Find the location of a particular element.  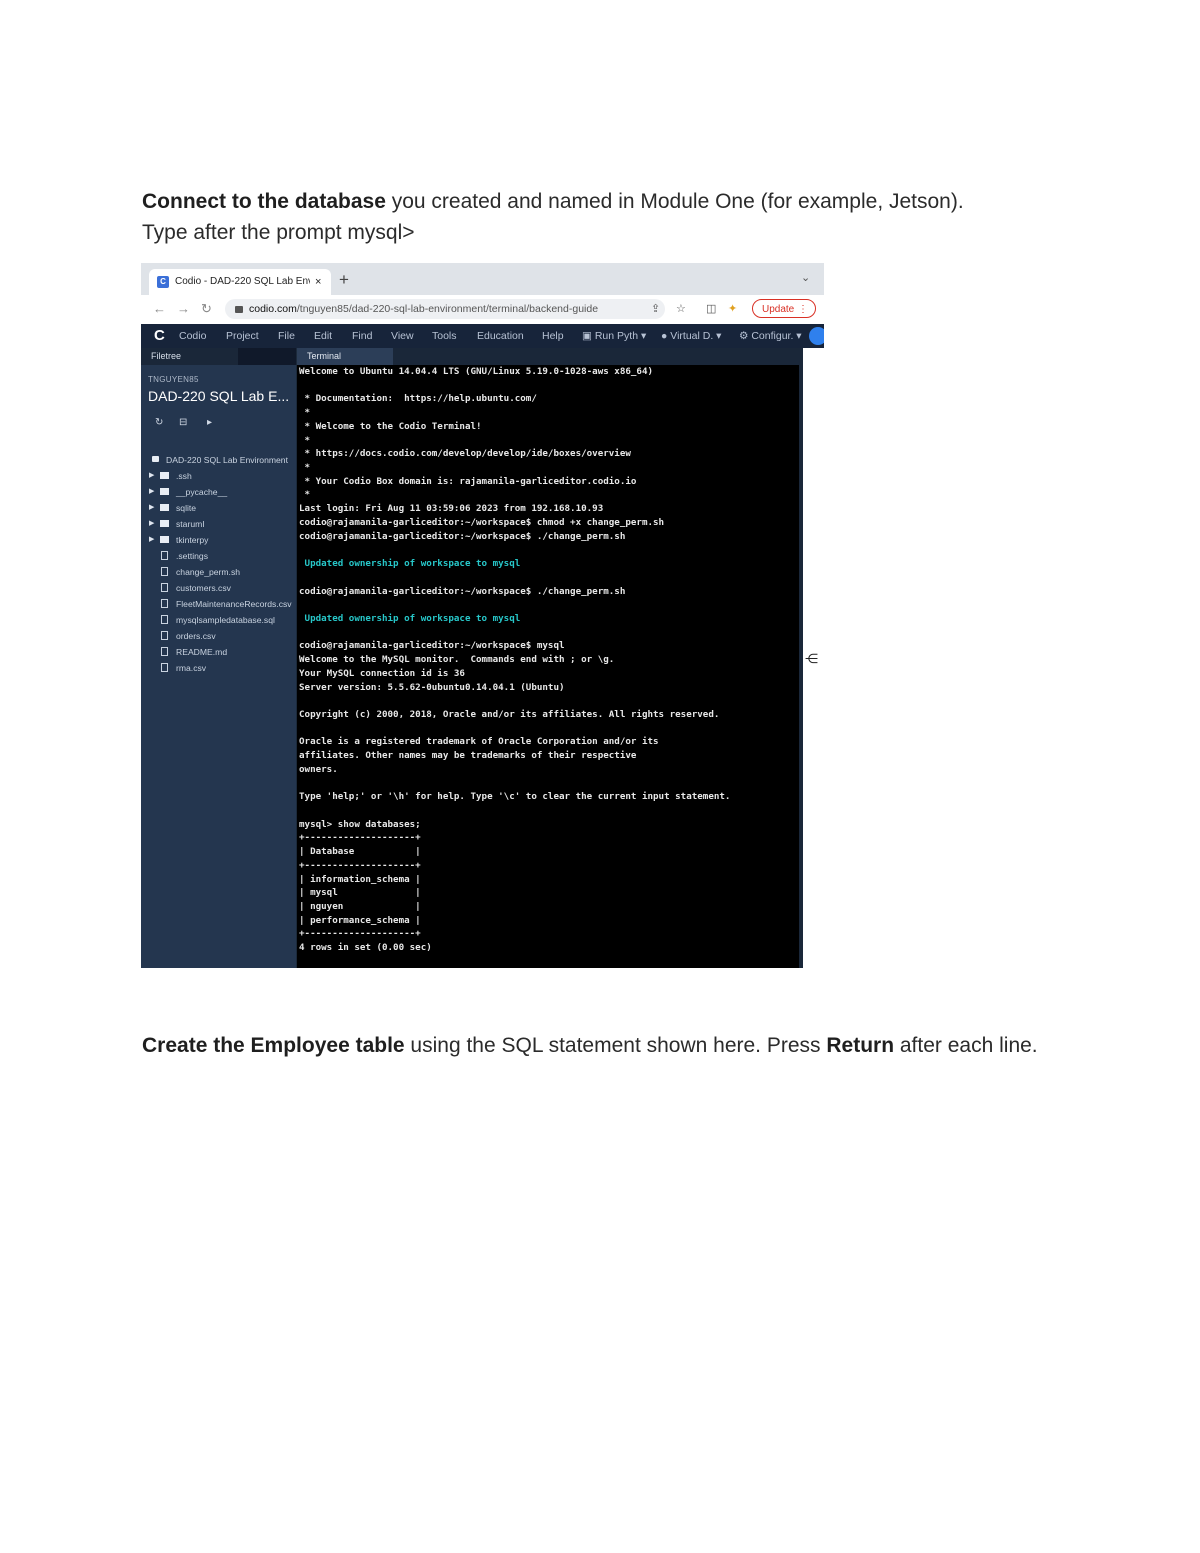

menu-find: Find is located at coordinates (362, 336).